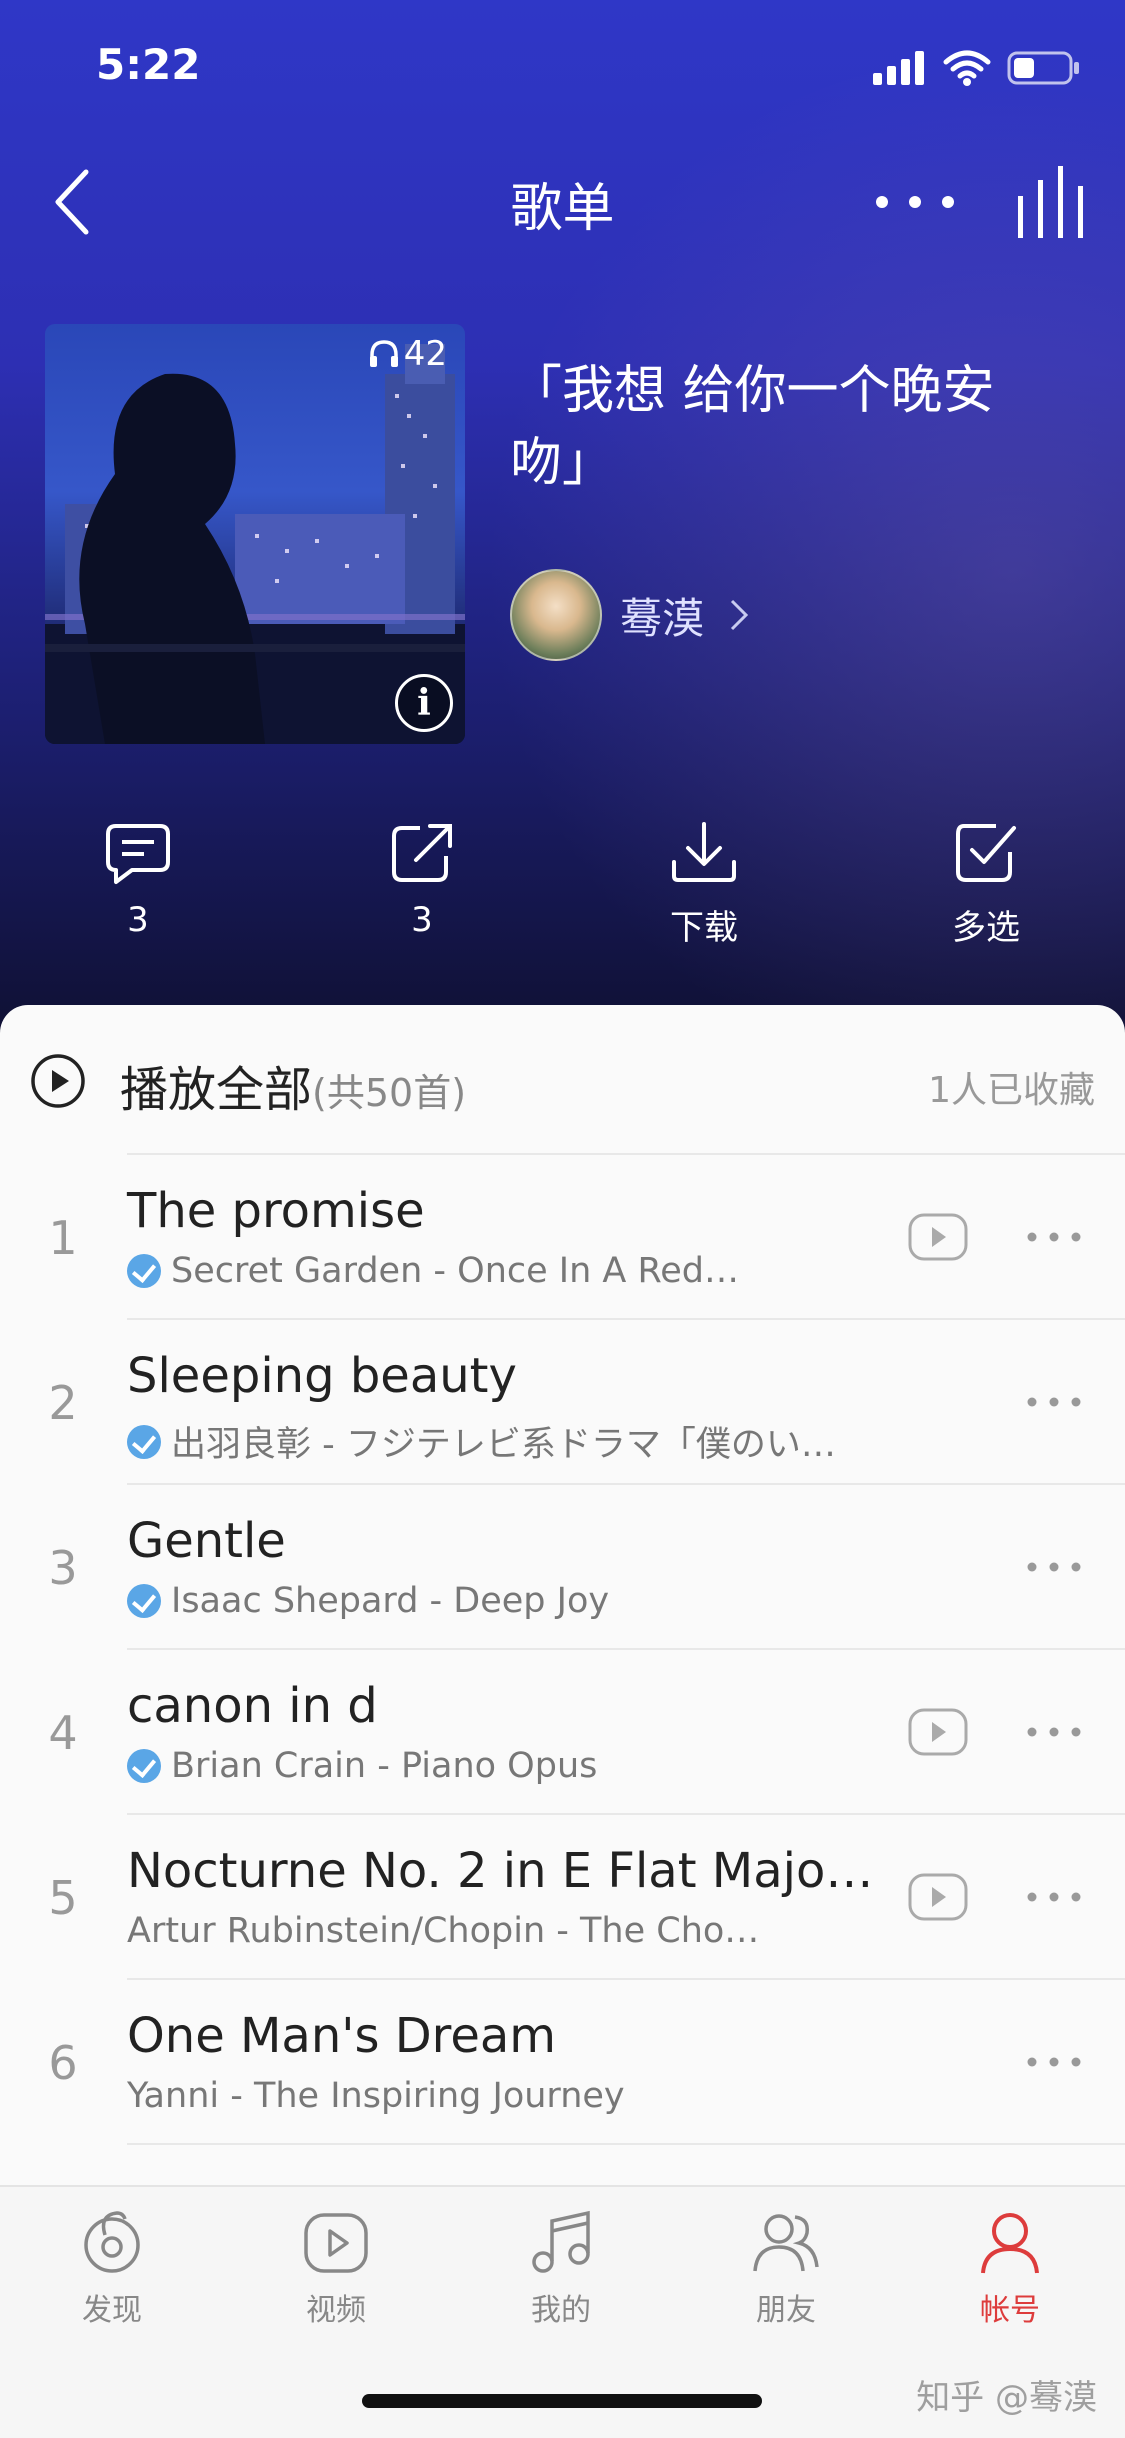 The width and height of the screenshot is (1125, 2438). I want to click on artist-album: Yanni - The Inspiring Journey, so click(376, 2096).